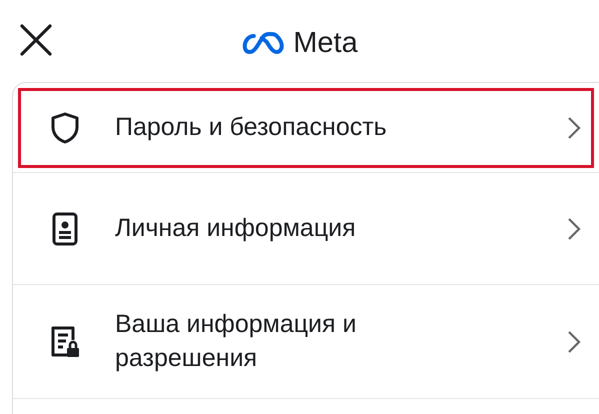 This screenshot has width=599, height=414. I want to click on item-label: Ваша информация и разрешения, so click(236, 341).